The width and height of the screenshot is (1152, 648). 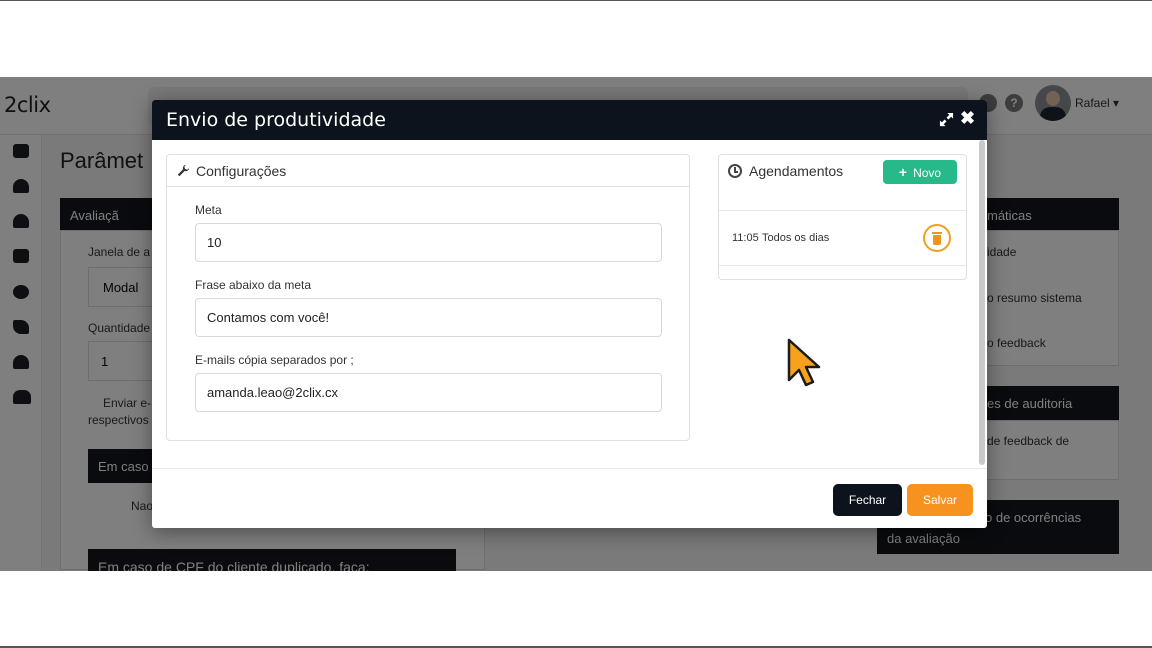 I want to click on clock-icon, so click(x=735, y=171).